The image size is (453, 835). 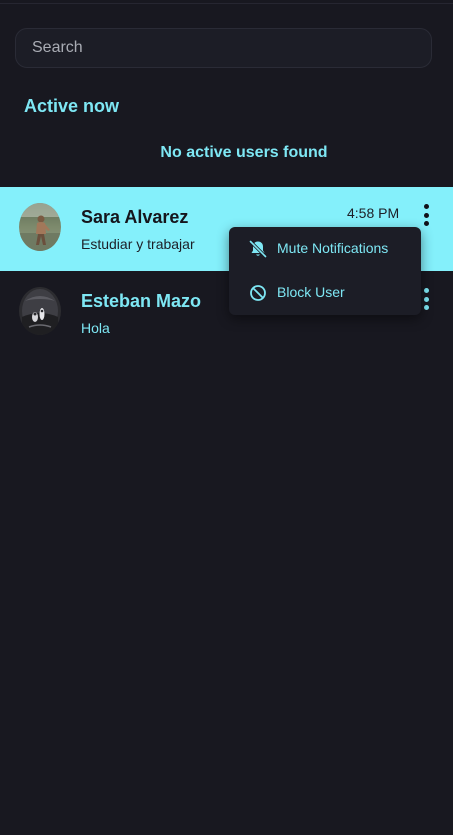 I want to click on chat-preview: Hola, so click(x=95, y=328).